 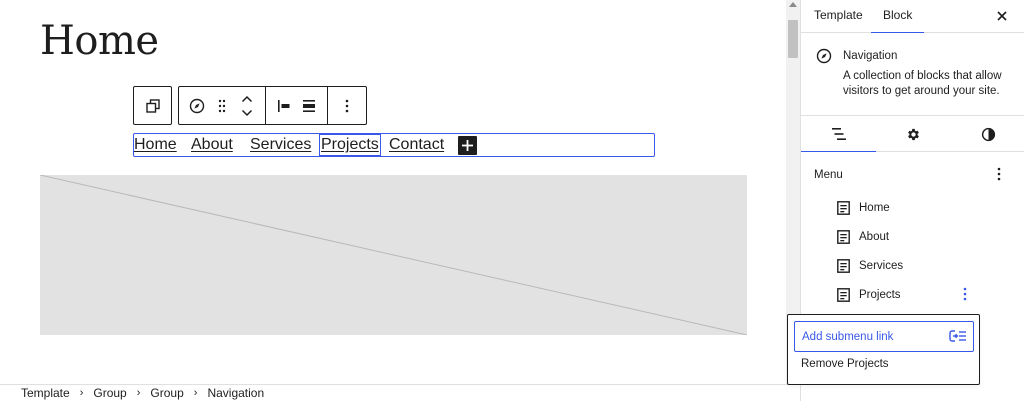 What do you see at coordinates (874, 208) in the screenshot?
I see `menu-item-label: Home` at bounding box center [874, 208].